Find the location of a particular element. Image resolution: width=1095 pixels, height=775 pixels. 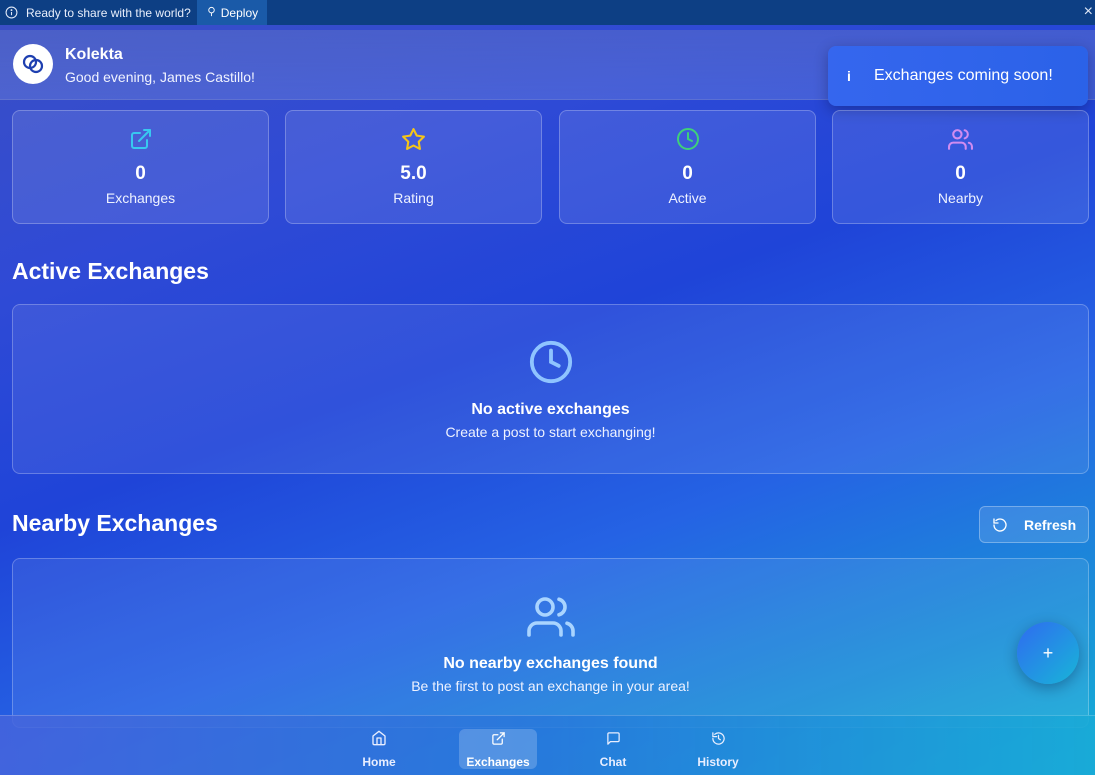

stat-label: Exchanges is located at coordinates (140, 198).